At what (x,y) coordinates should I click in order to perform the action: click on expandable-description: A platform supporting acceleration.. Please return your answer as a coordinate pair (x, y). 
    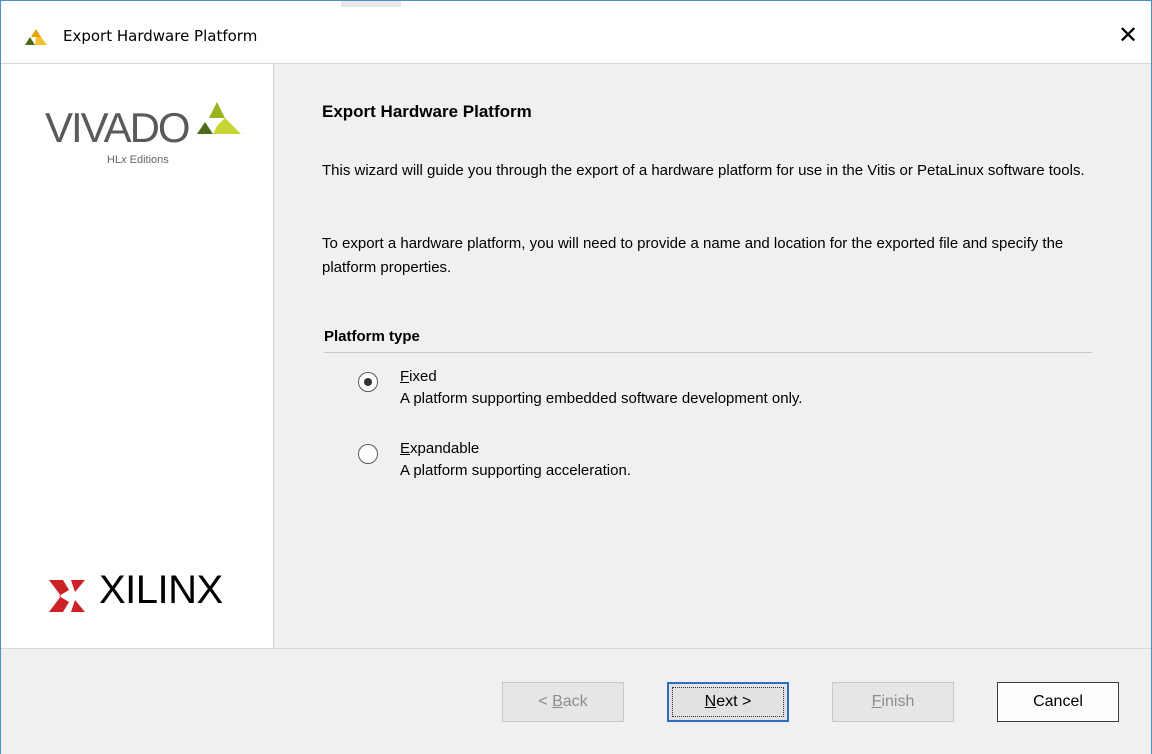
    Looking at the image, I should click on (515, 470).